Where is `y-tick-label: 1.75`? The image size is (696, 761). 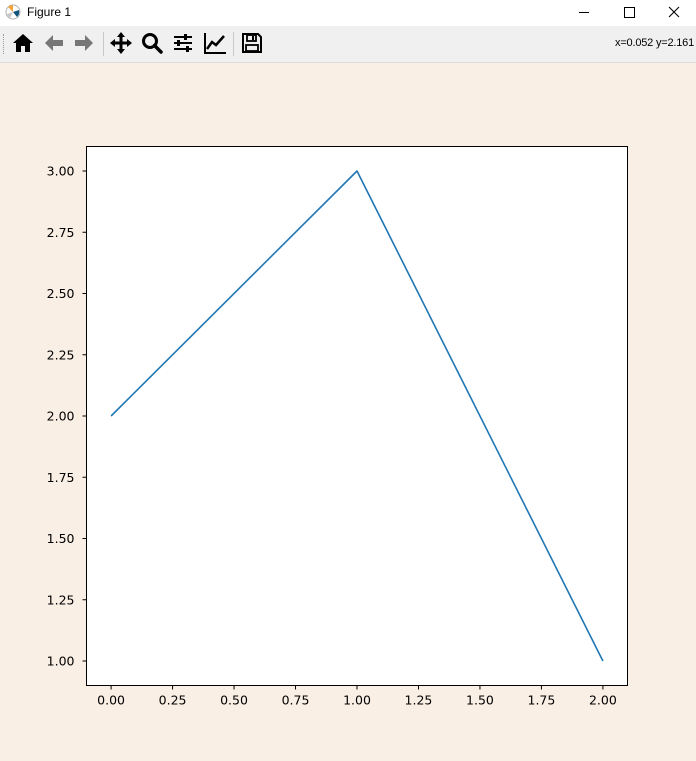
y-tick-label: 1.75 is located at coordinates (61, 477).